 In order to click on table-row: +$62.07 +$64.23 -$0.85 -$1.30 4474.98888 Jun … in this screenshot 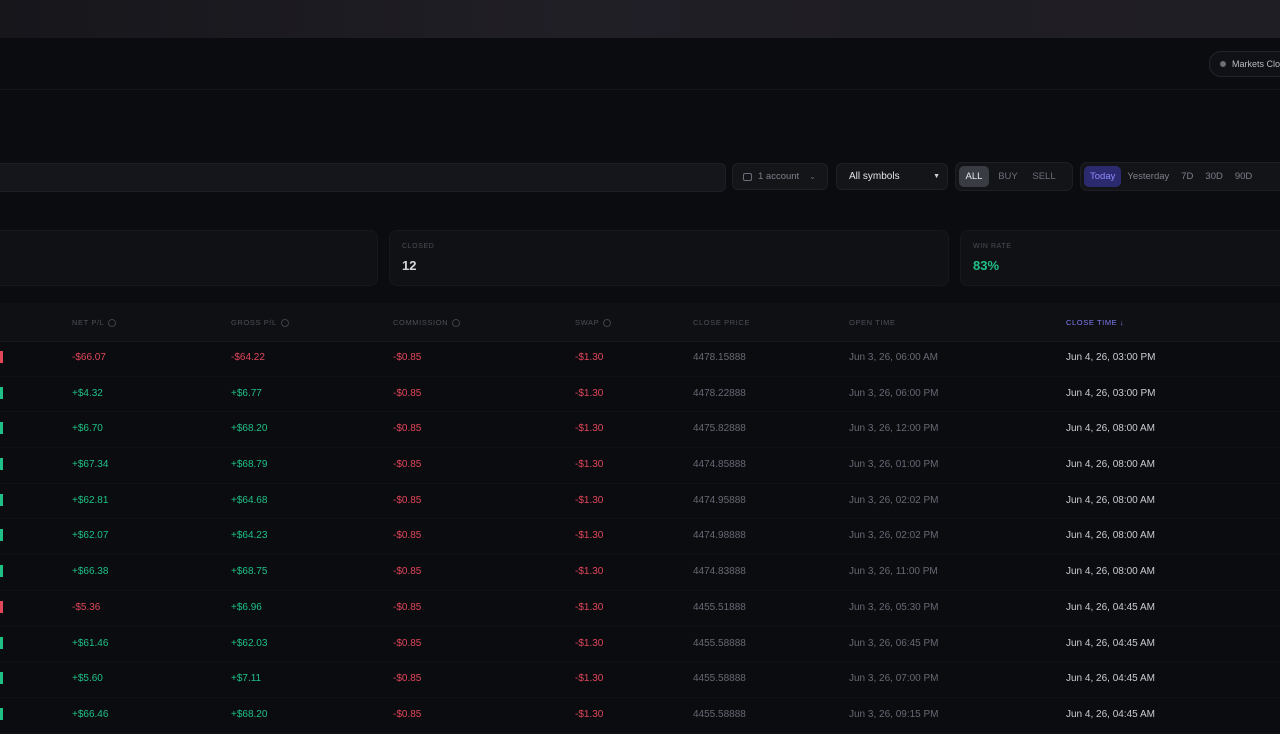, I will do `click(640, 537)`.